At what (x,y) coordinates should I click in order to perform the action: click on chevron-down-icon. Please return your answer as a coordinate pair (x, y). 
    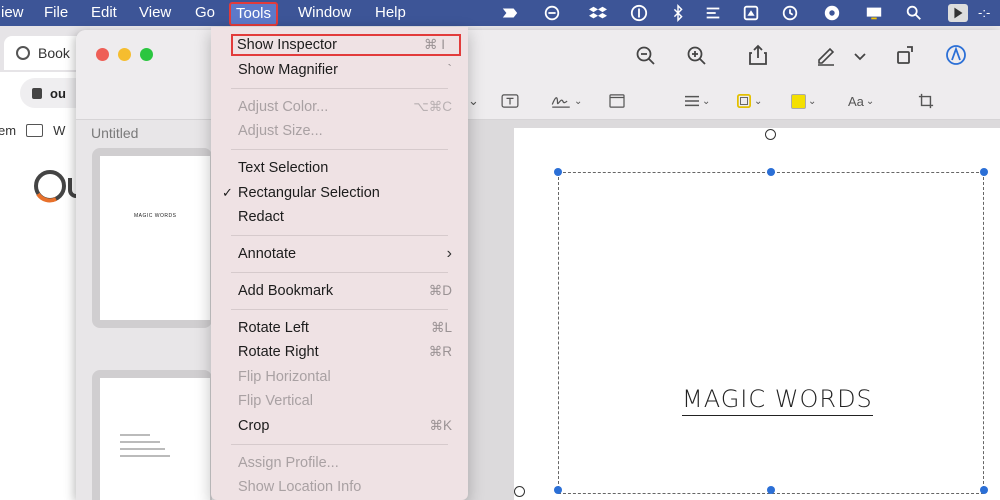
    Looking at the image, I should click on (860, 56).